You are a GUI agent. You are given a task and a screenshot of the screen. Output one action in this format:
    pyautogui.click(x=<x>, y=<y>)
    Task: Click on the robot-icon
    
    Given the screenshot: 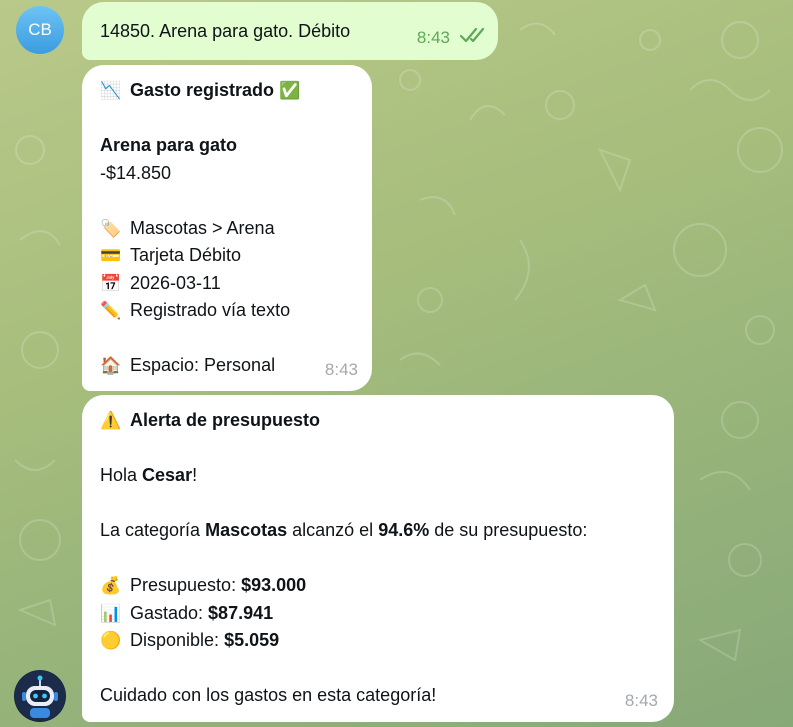 What is the action you would take?
    pyautogui.click(x=40, y=696)
    